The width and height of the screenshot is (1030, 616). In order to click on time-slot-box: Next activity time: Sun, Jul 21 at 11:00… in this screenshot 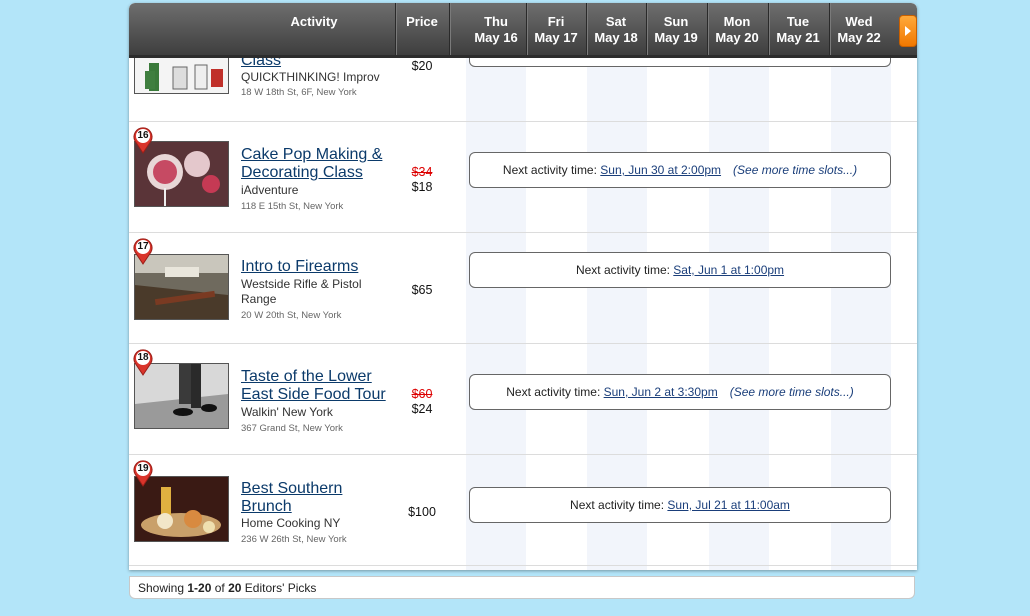, I will do `click(680, 505)`.